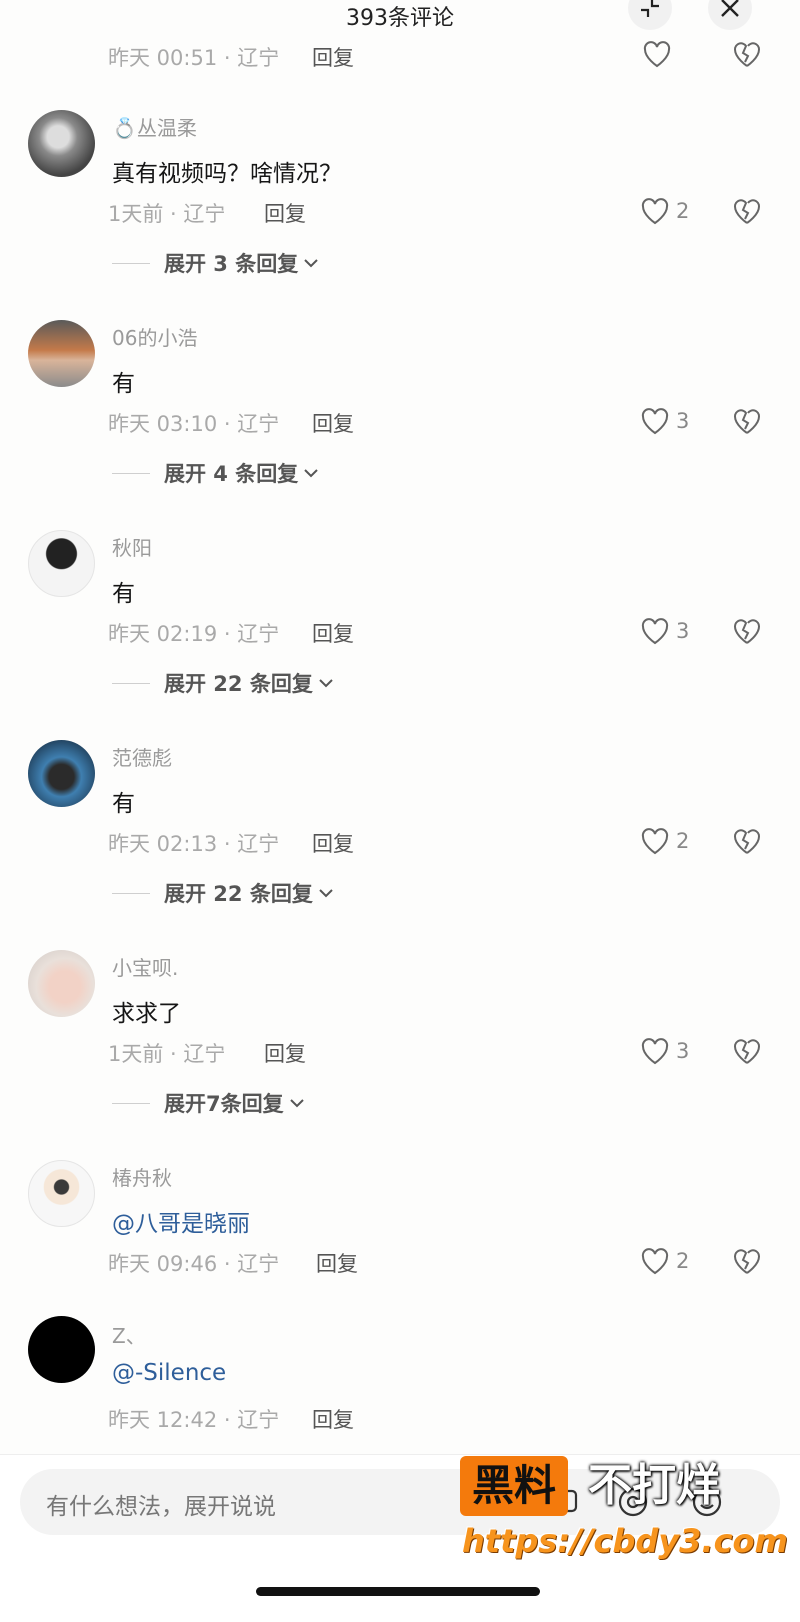 This screenshot has width=800, height=1622. What do you see at coordinates (224, 1104) in the screenshot?
I see `expand-replies-label: 展开7条回复` at bounding box center [224, 1104].